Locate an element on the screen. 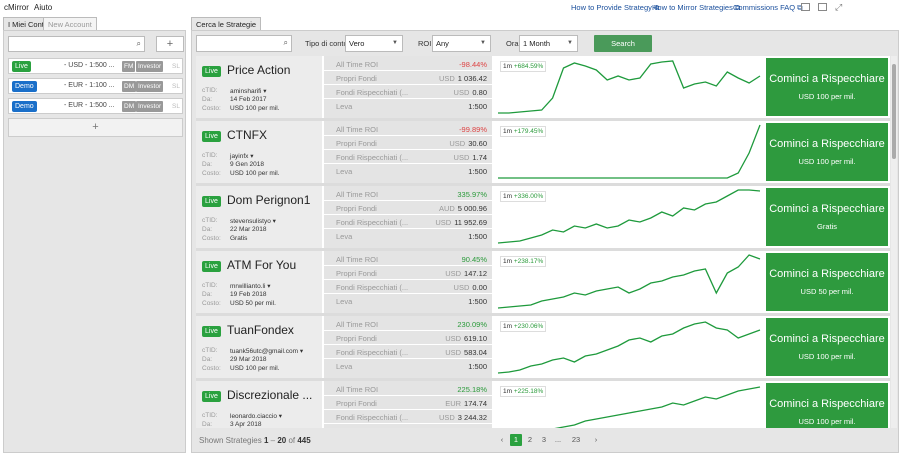 The width and height of the screenshot is (900, 453). time-select: 1 Month ▼ is located at coordinates (548, 43).